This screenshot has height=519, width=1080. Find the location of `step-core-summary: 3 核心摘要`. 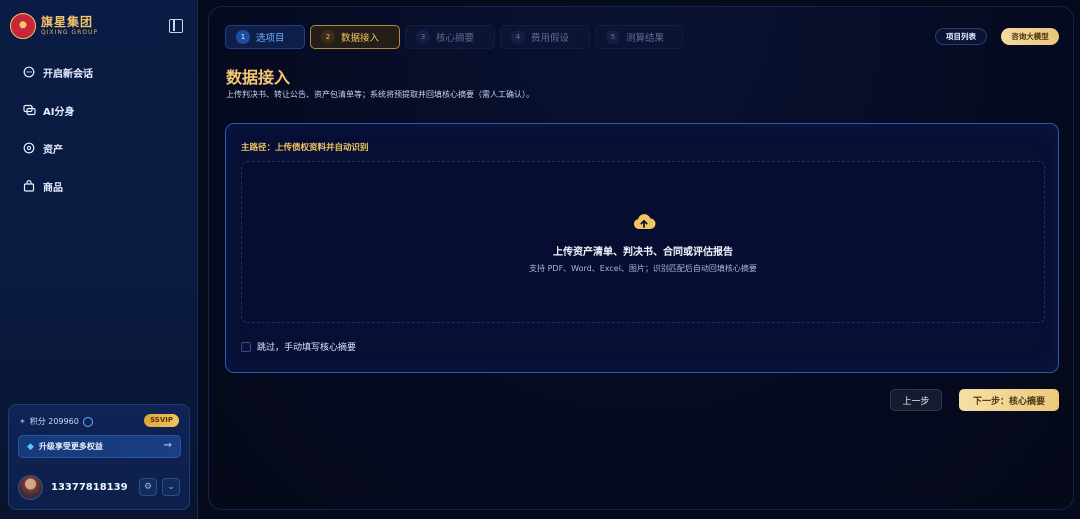

step-core-summary: 3 核心摘要 is located at coordinates (450, 37).